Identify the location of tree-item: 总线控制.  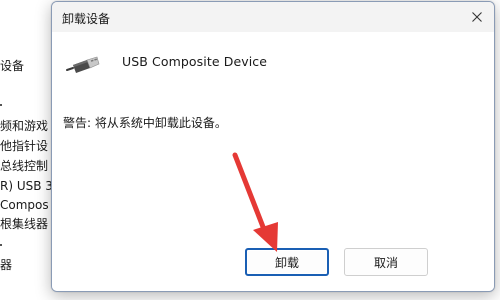
(24, 166).